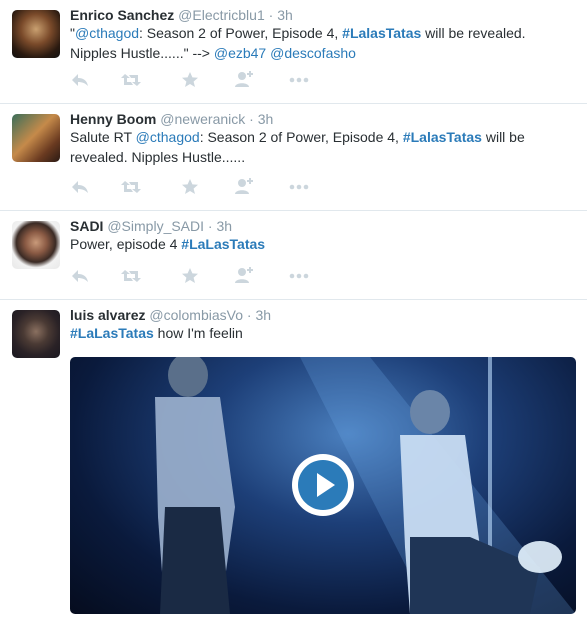 This screenshot has height=618, width=587. Describe the element at coordinates (196, 315) in the screenshot. I see `username: @colombiasVo` at that location.